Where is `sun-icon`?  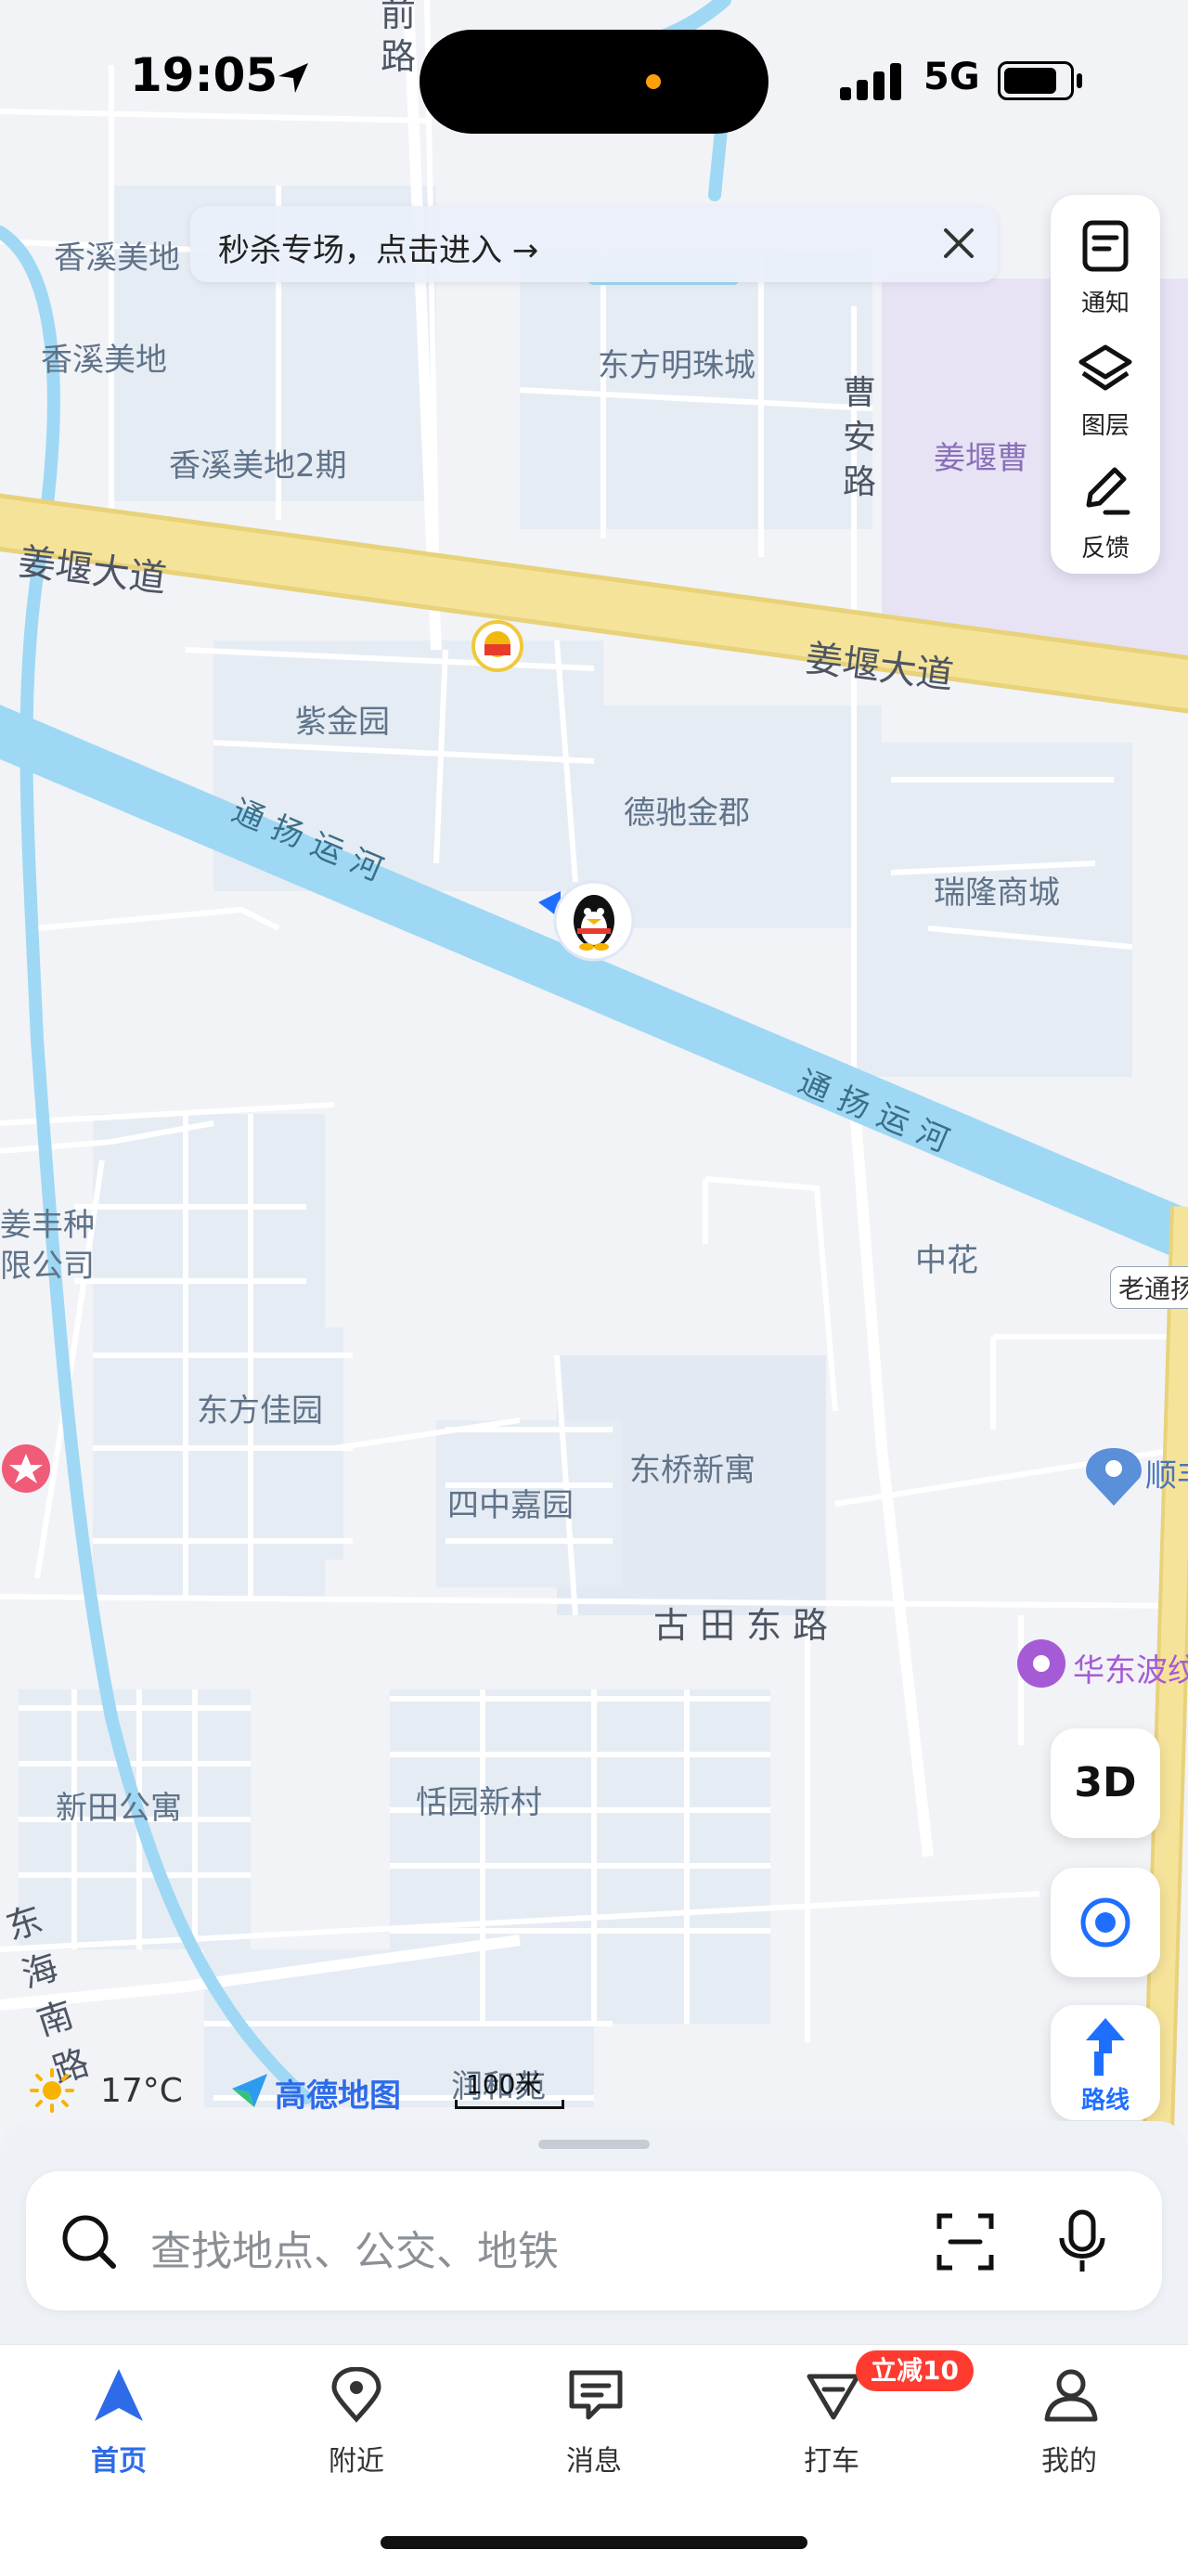
sun-icon is located at coordinates (52, 2090).